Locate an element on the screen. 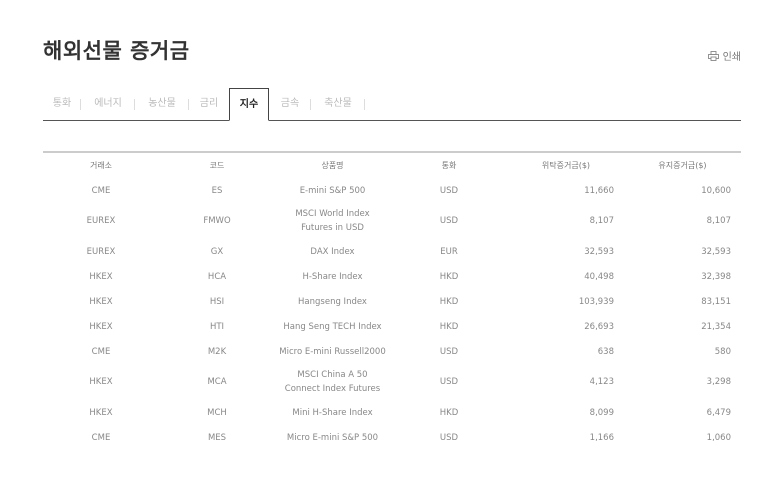 Image resolution: width=773 pixels, height=487 pixels. cell-code: MES is located at coordinates (217, 437).